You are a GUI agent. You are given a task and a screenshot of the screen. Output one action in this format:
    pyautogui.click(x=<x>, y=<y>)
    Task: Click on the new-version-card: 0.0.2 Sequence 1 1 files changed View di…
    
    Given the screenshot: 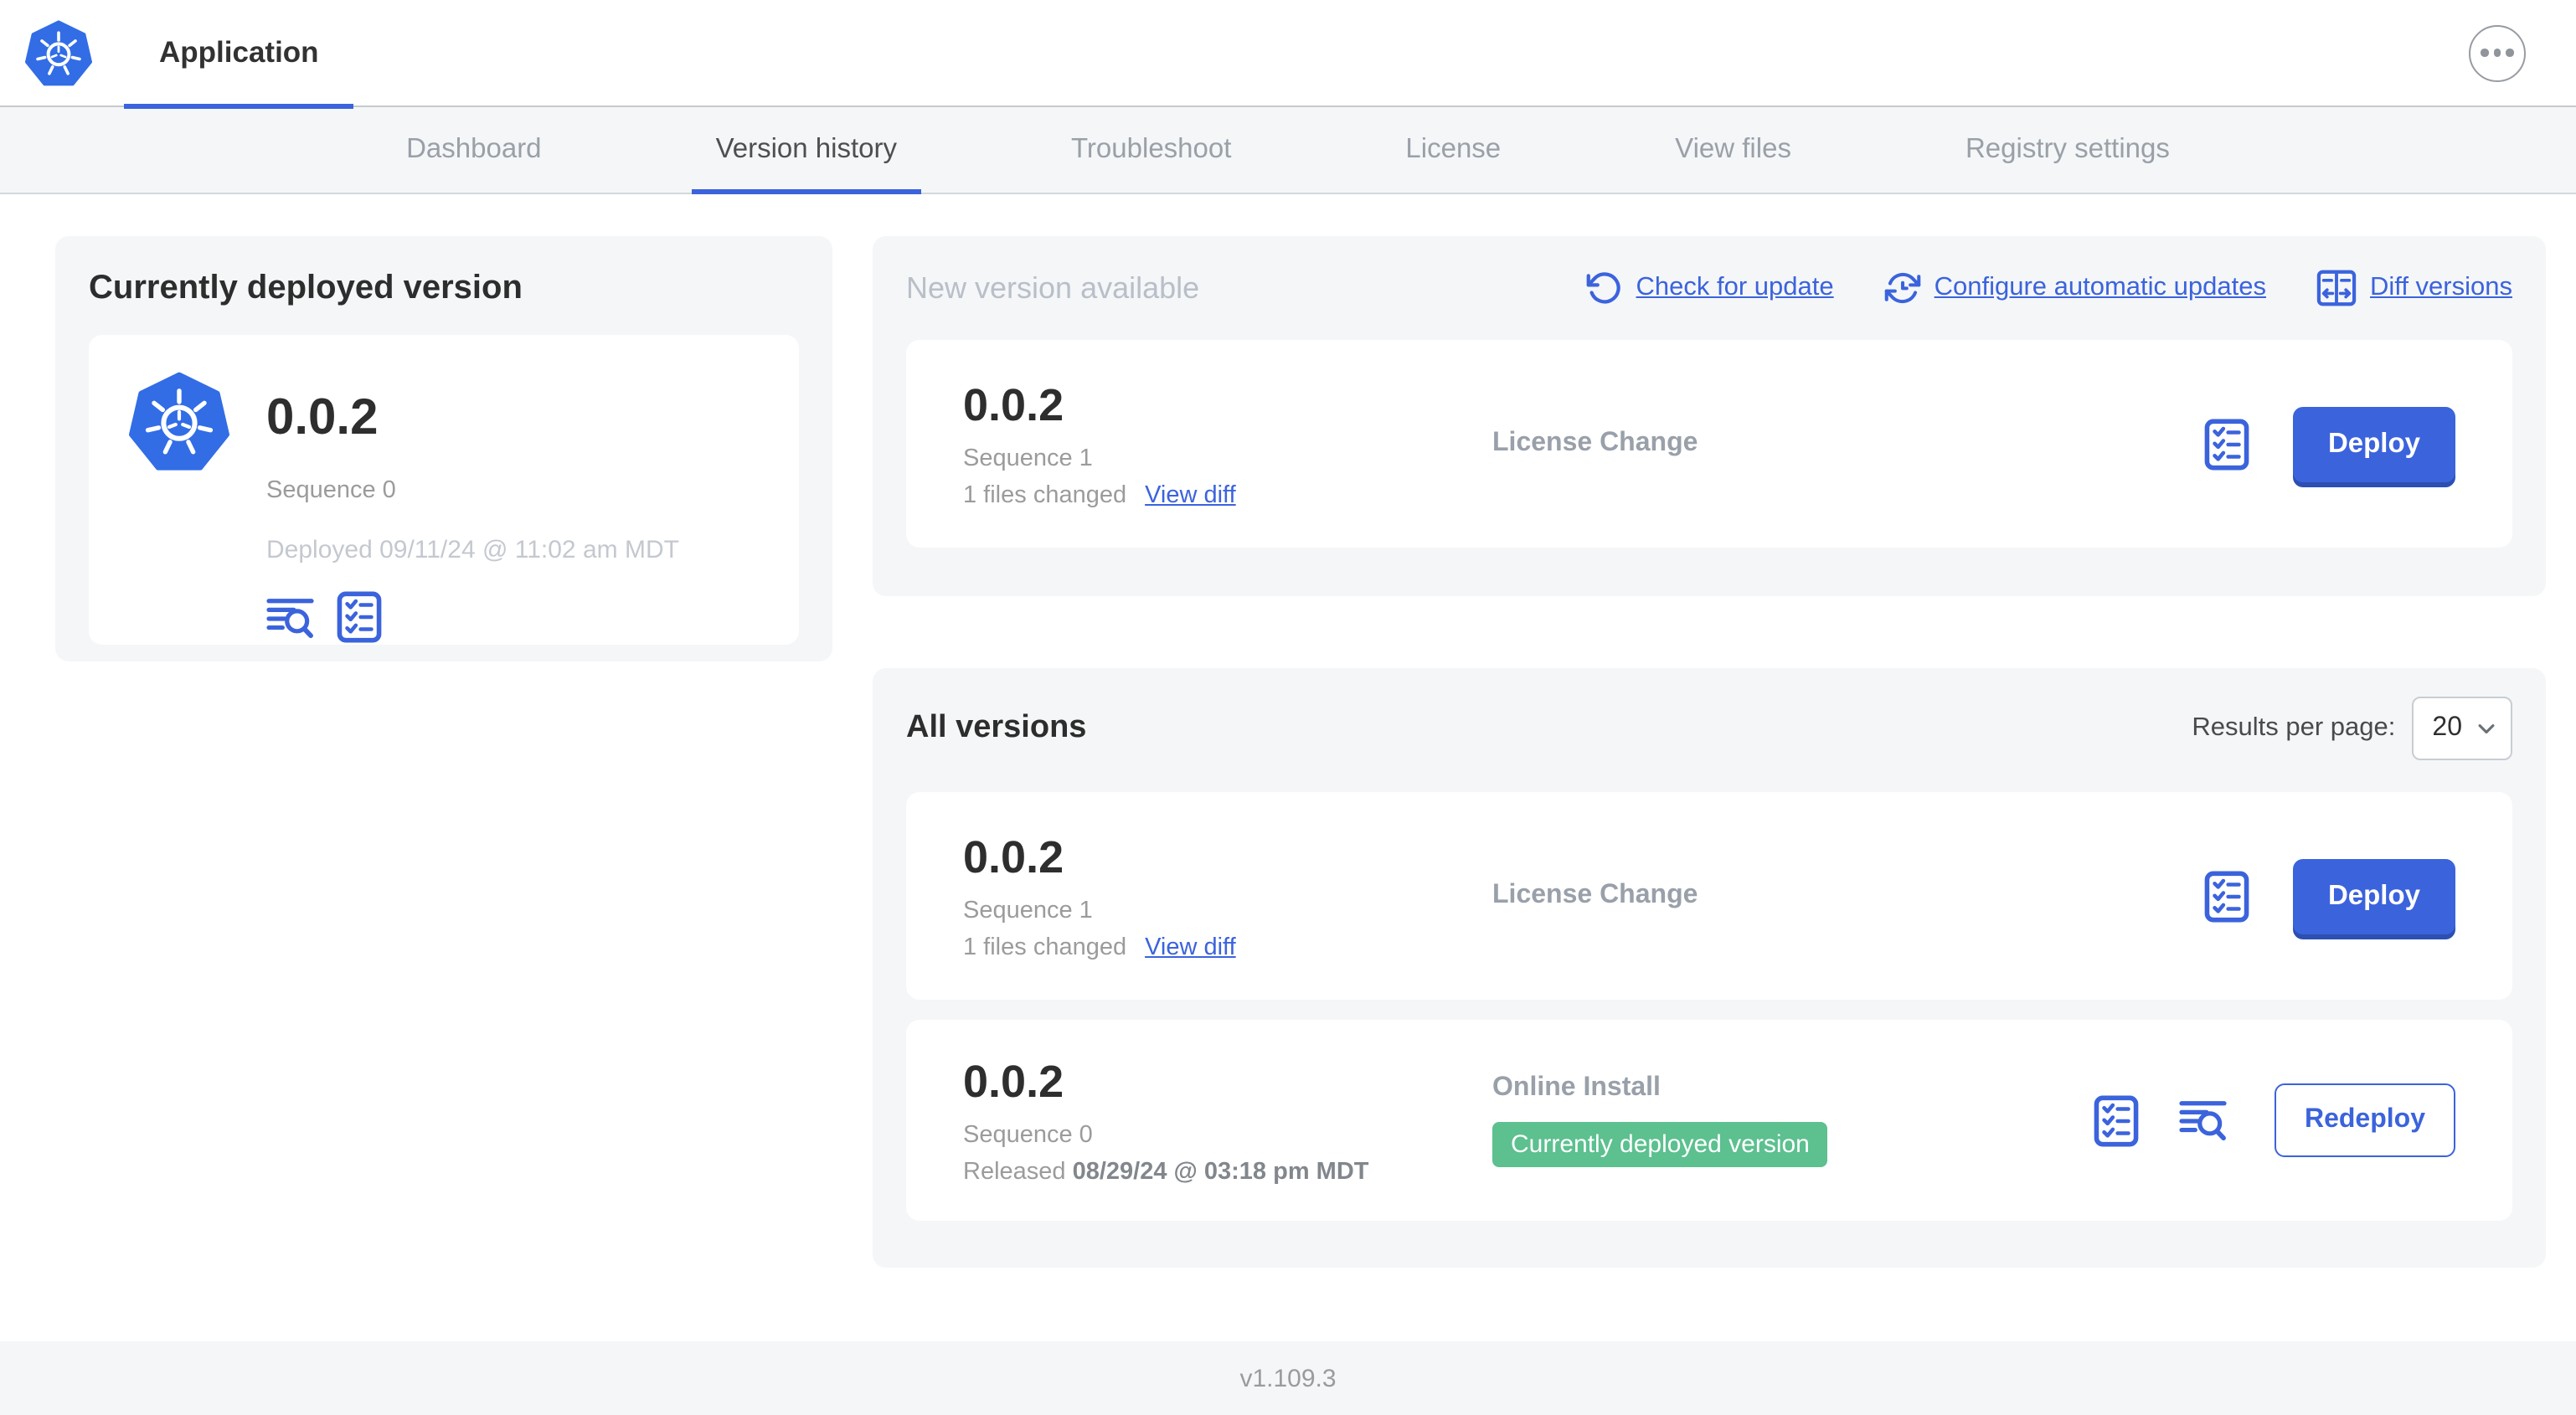 What is the action you would take?
    pyautogui.click(x=1709, y=444)
    